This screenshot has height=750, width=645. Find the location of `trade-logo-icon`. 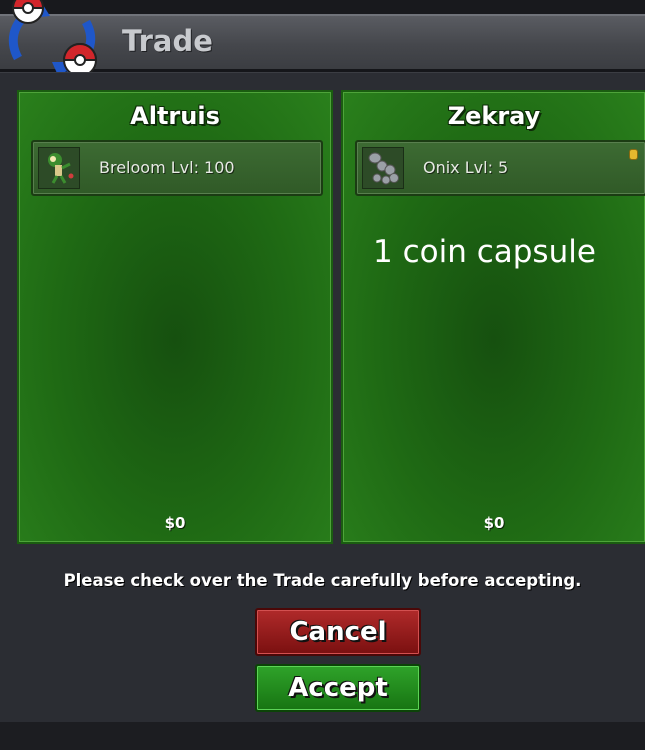

trade-logo-icon is located at coordinates (53, 40).